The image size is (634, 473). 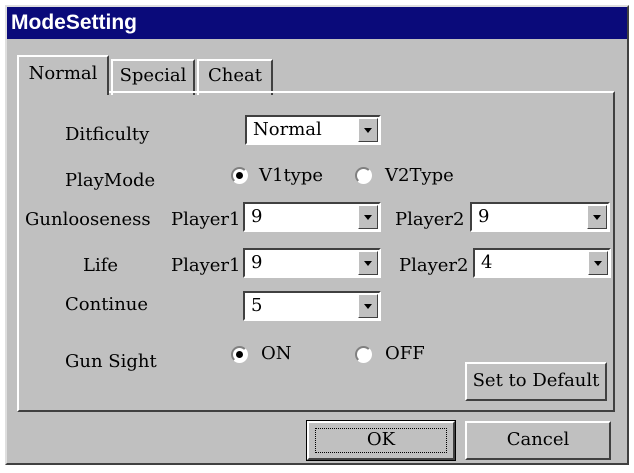 What do you see at coordinates (235, 77) in the screenshot?
I see `tab-cheat: Cheat` at bounding box center [235, 77].